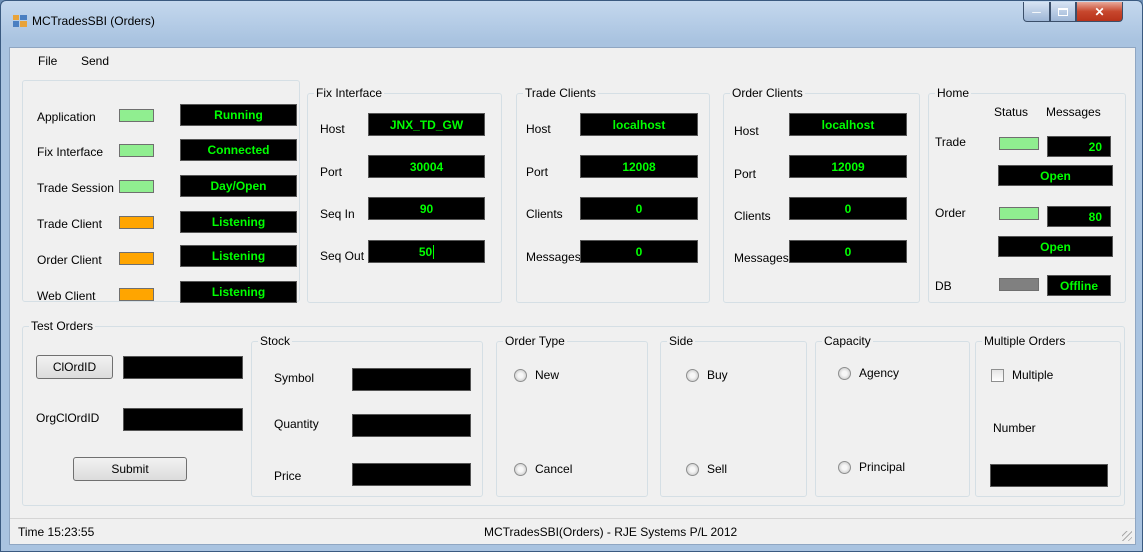 This screenshot has width=1143, height=552. I want to click on clordid-button: ClOrdID, so click(74, 367).